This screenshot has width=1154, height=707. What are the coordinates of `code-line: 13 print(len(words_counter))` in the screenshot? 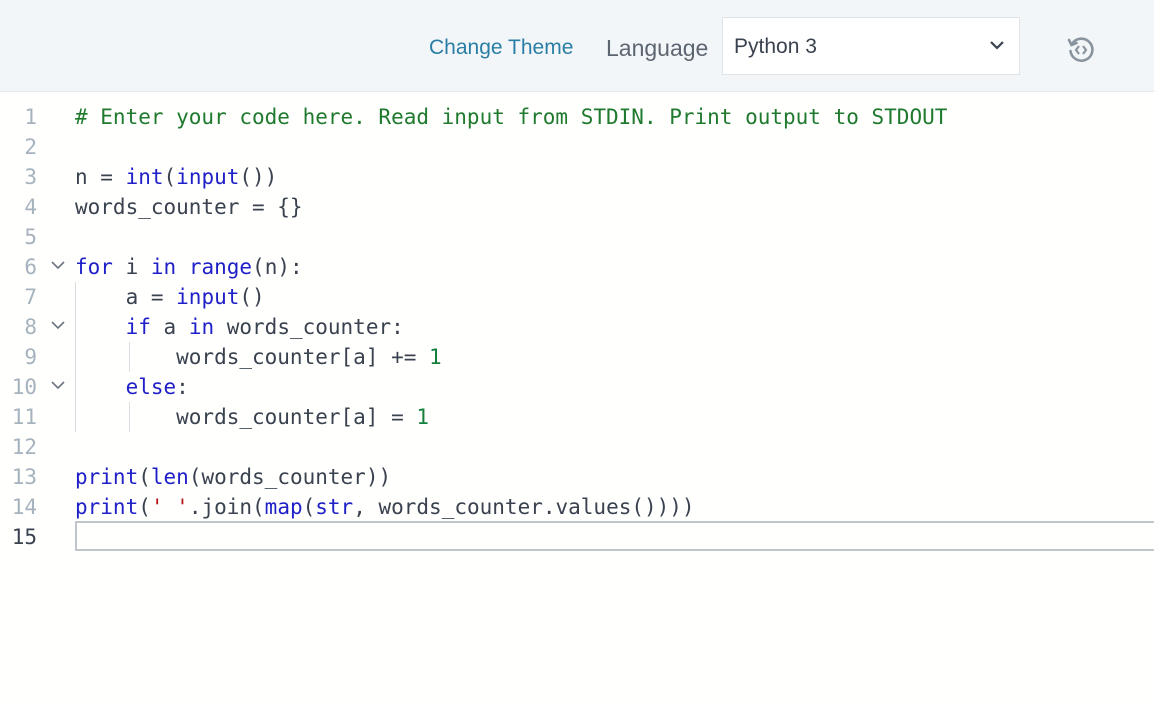 It's located at (577, 477).